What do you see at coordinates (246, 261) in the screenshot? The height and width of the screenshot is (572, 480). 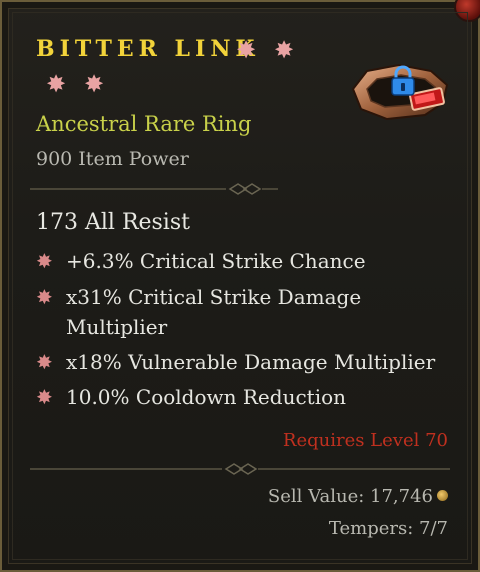 I see `affix-line: ✸ +6.3% Critical Strike Chance` at bounding box center [246, 261].